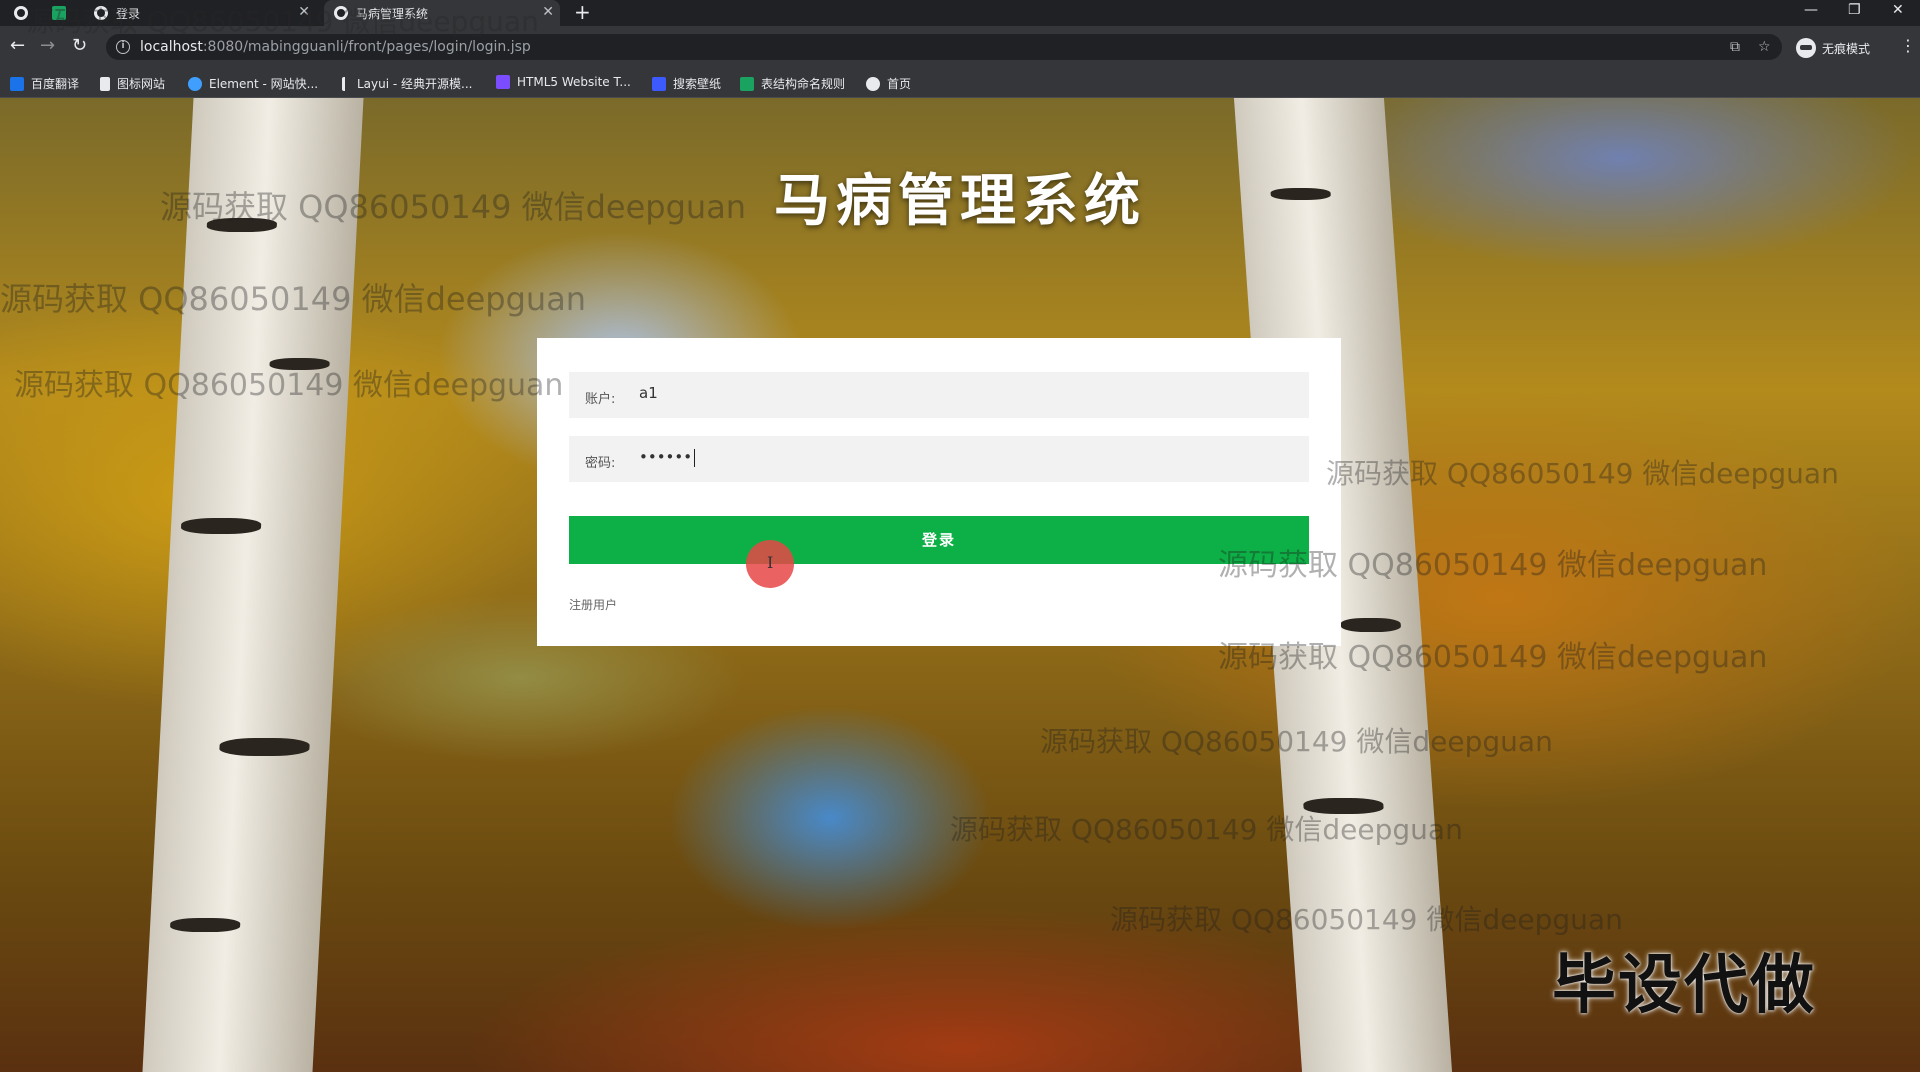  I want to click on incognito-indicator: 无痕模式, so click(1833, 48).